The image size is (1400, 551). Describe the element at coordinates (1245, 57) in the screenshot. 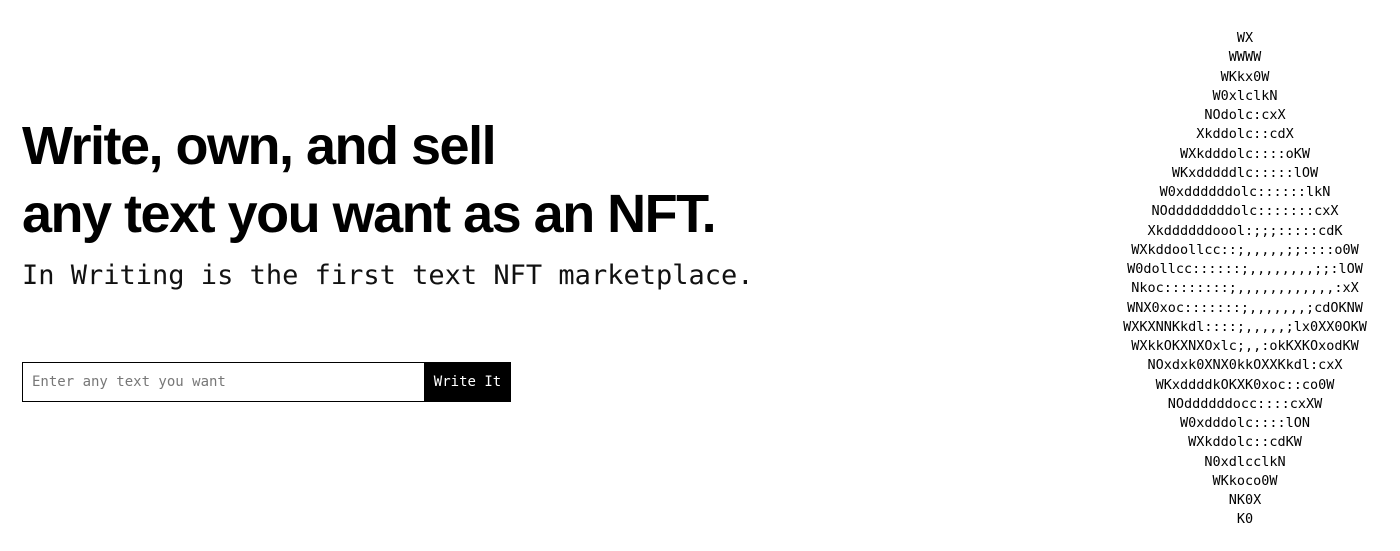

I see `ascii-art-line: WWWW` at that location.